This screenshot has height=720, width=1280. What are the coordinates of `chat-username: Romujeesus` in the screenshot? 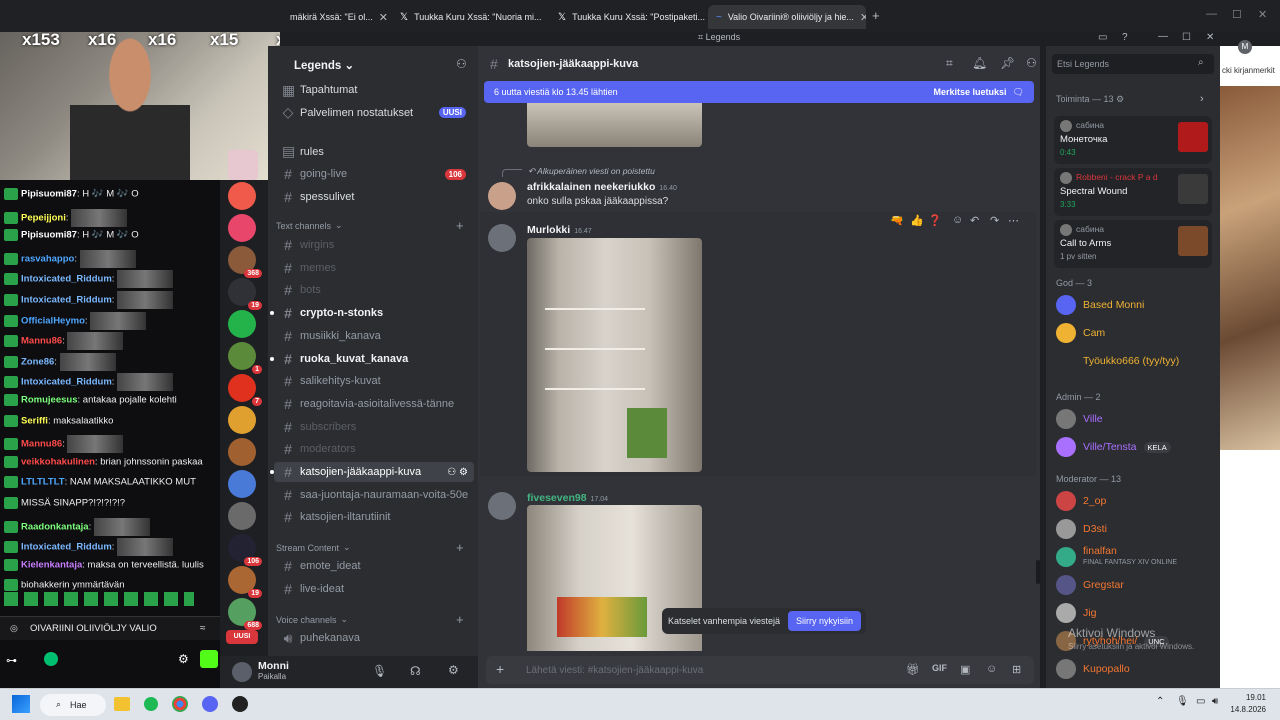 It's located at (49, 400).